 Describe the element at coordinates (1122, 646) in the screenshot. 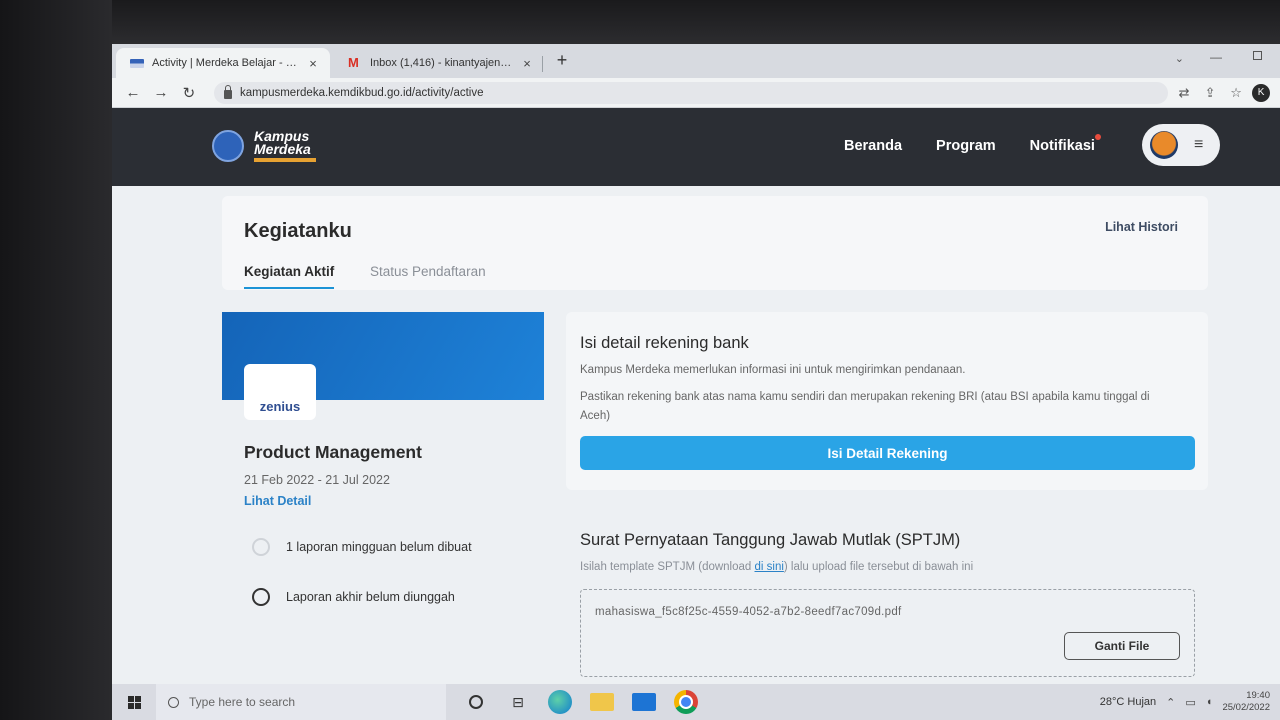

I see `change-file-button: Ganti File` at that location.